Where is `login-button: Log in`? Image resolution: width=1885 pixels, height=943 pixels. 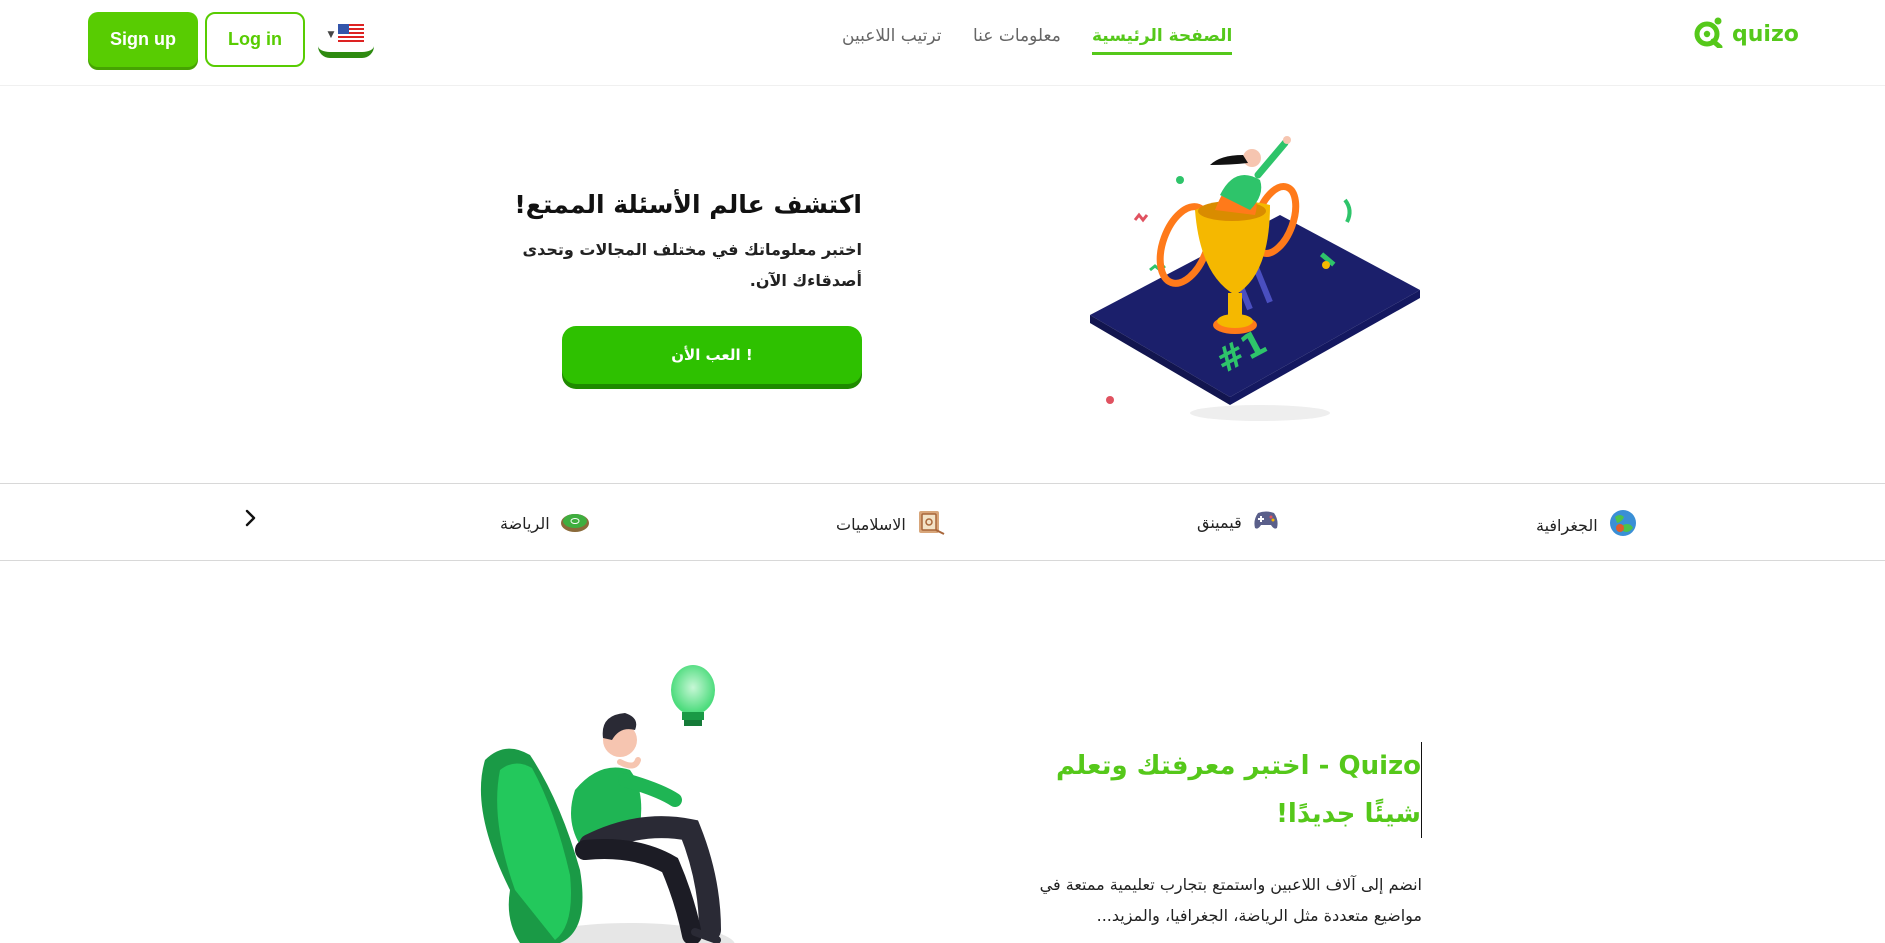 login-button: Log in is located at coordinates (255, 39).